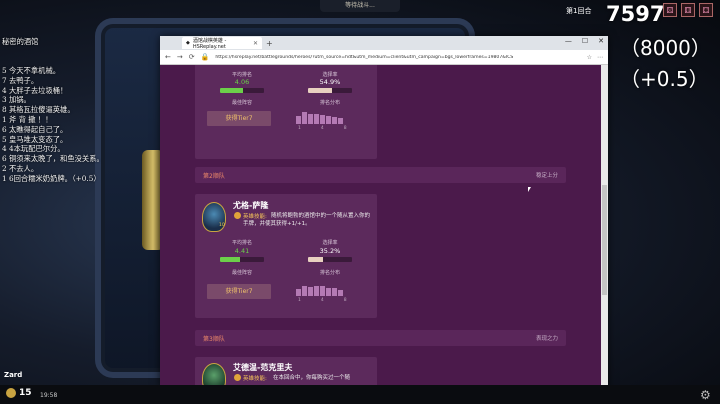  Describe the element at coordinates (330, 251) in the screenshot. I see `pick-rate-value: 35.2%` at that location.